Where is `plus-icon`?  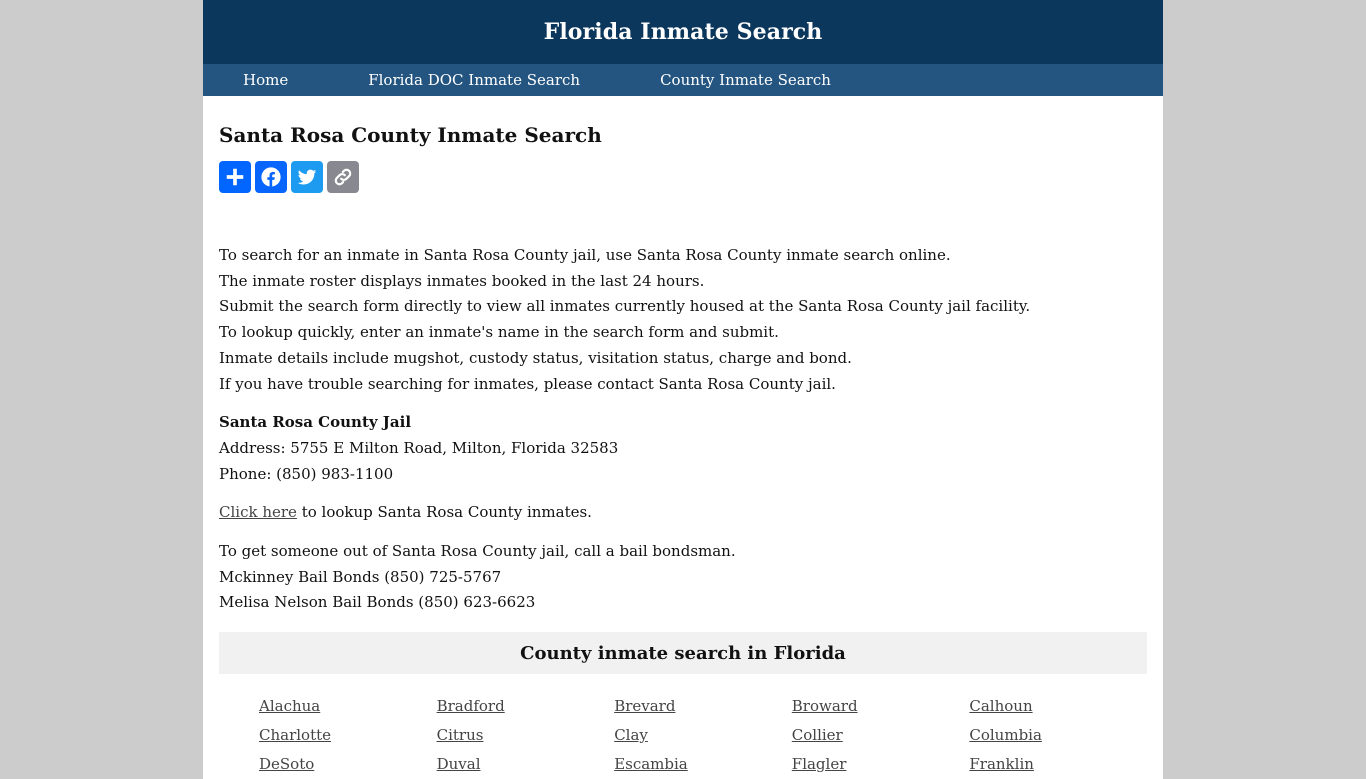
plus-icon is located at coordinates (235, 177).